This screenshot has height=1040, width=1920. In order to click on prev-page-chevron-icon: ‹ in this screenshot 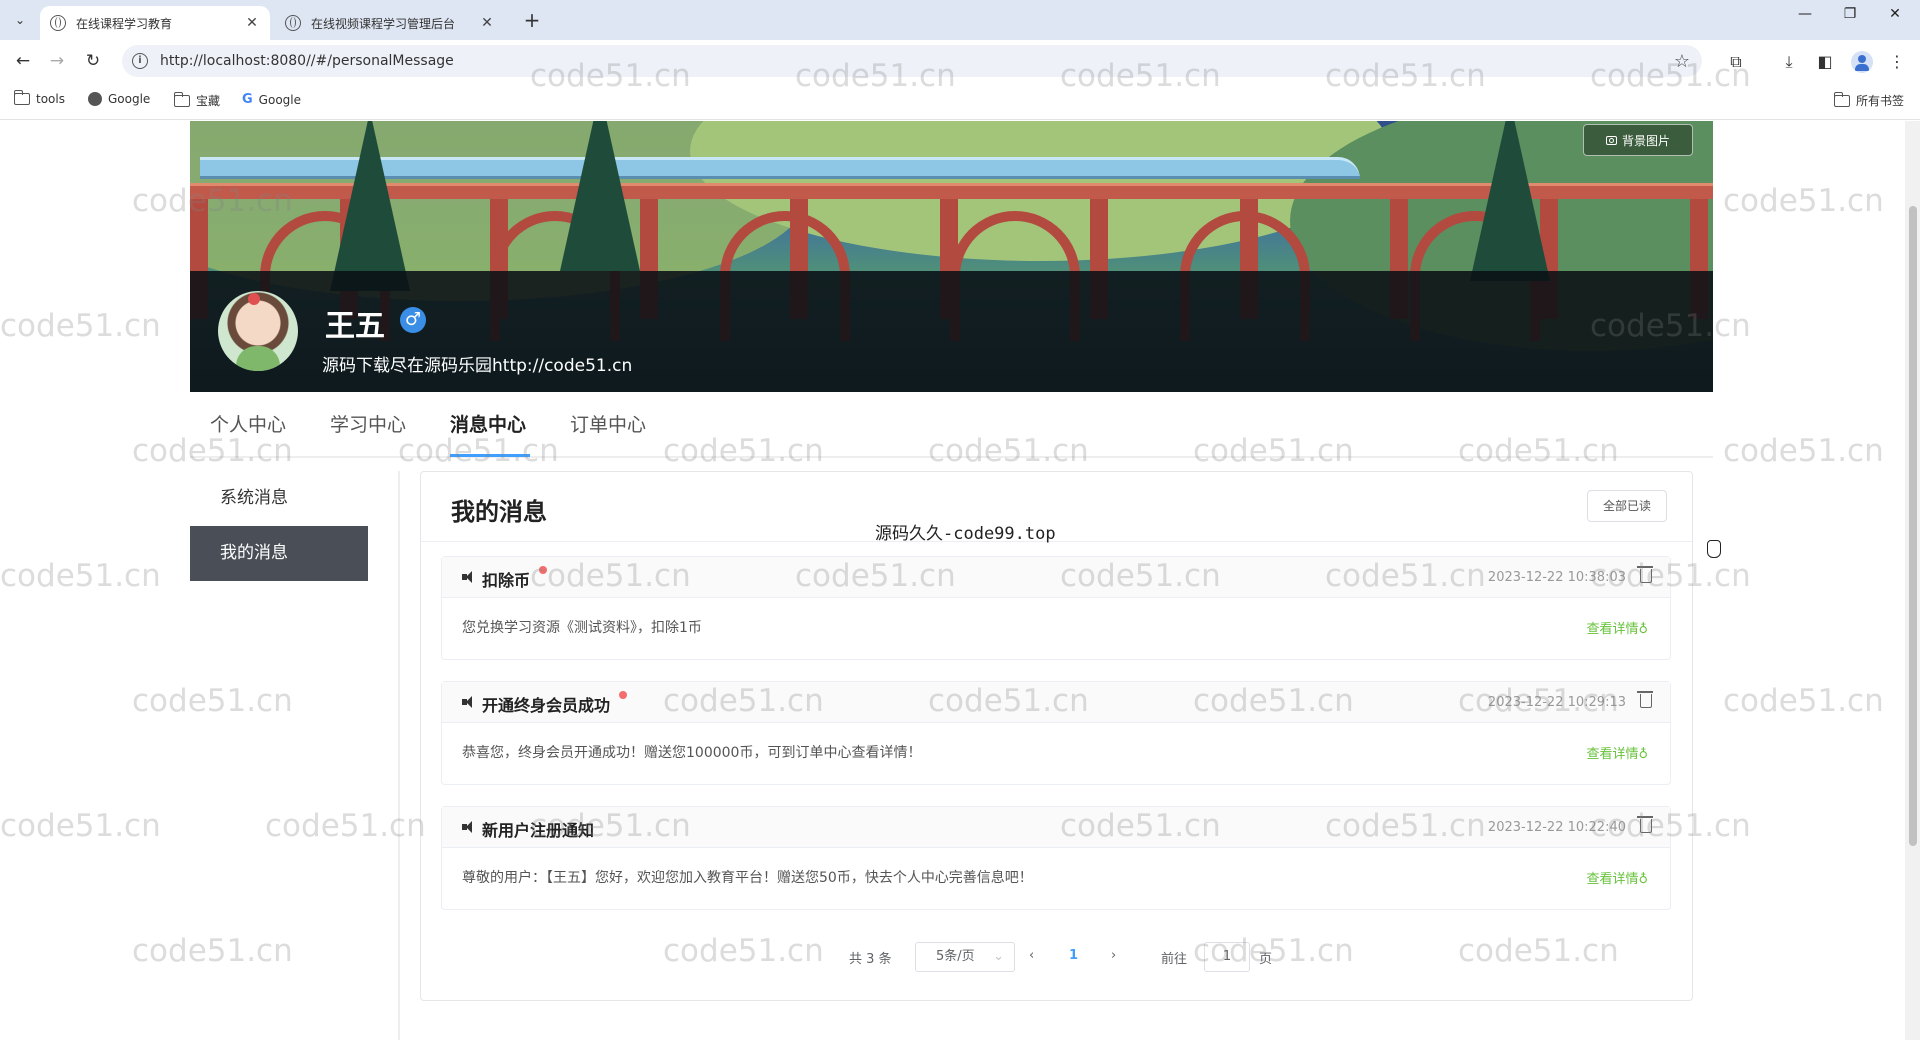, I will do `click(1031, 955)`.